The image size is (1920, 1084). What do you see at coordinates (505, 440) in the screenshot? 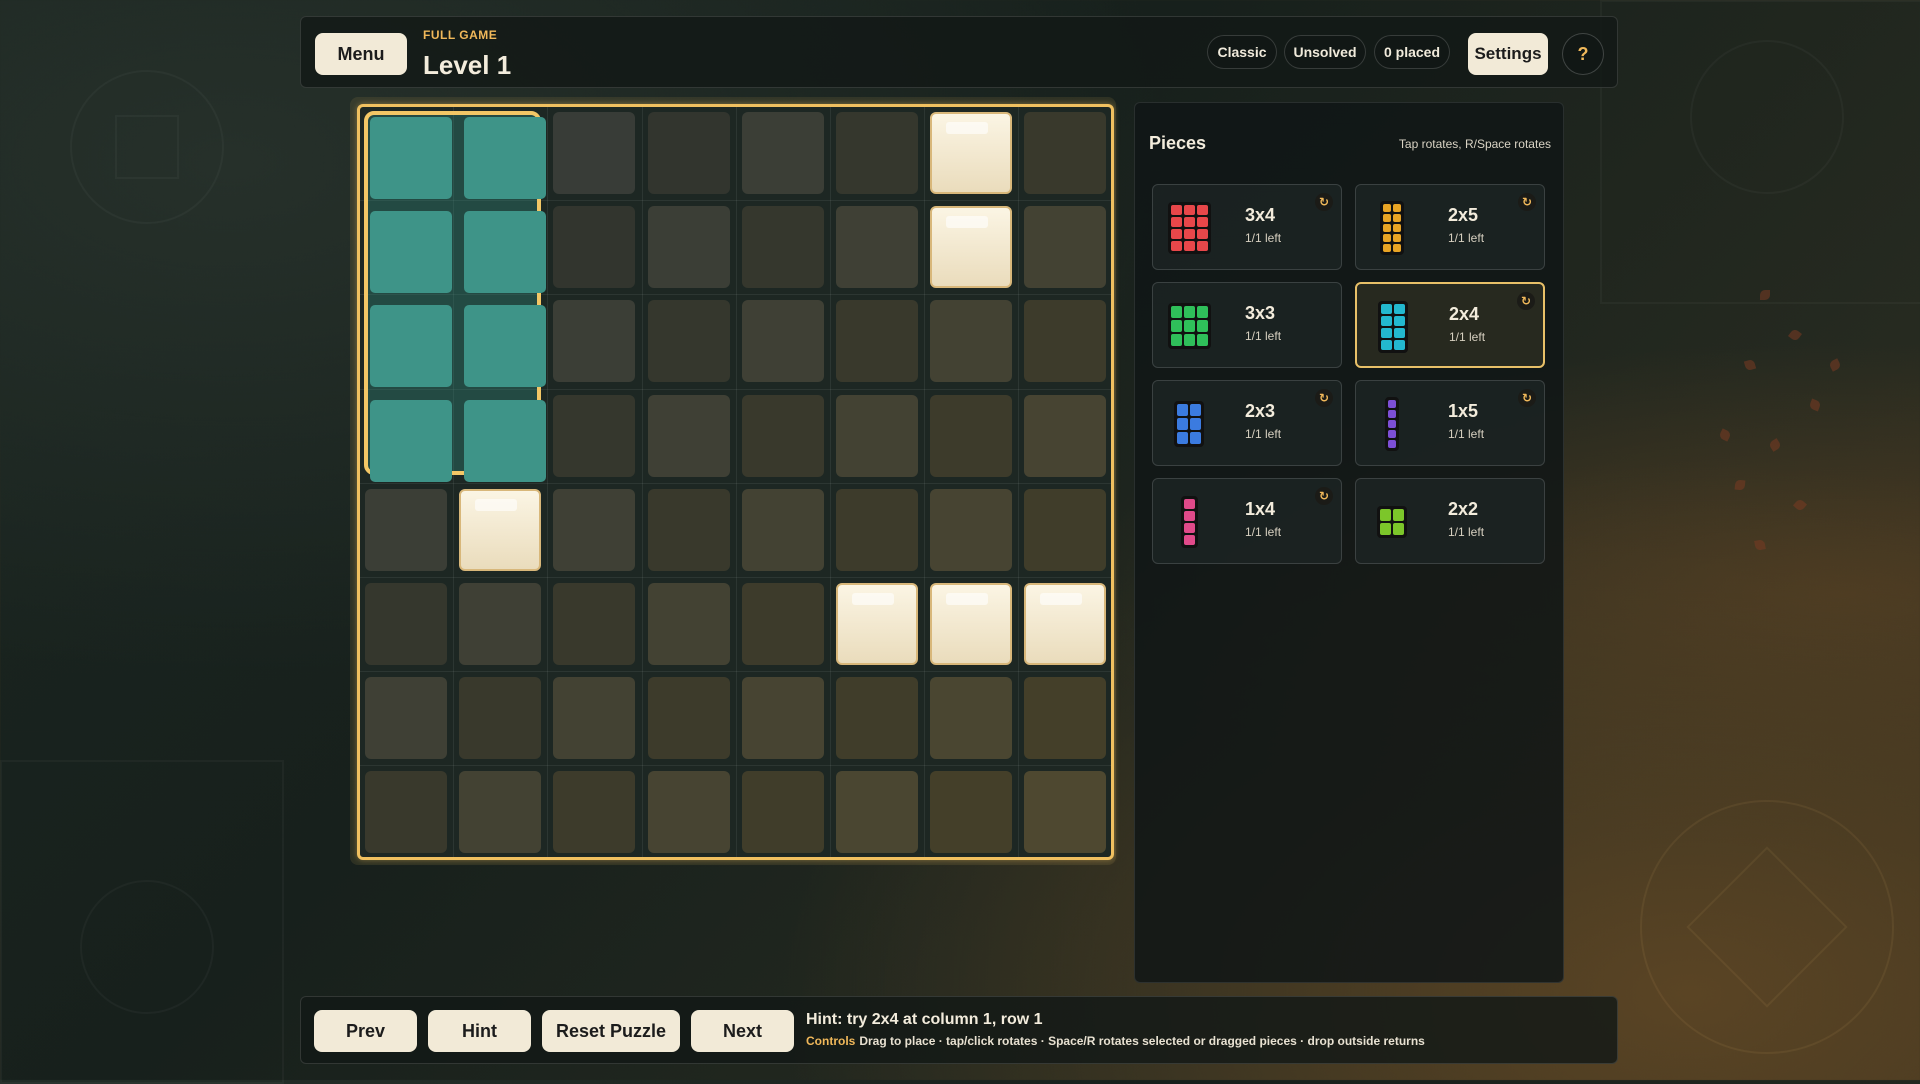
I see `placed-piece-cell` at bounding box center [505, 440].